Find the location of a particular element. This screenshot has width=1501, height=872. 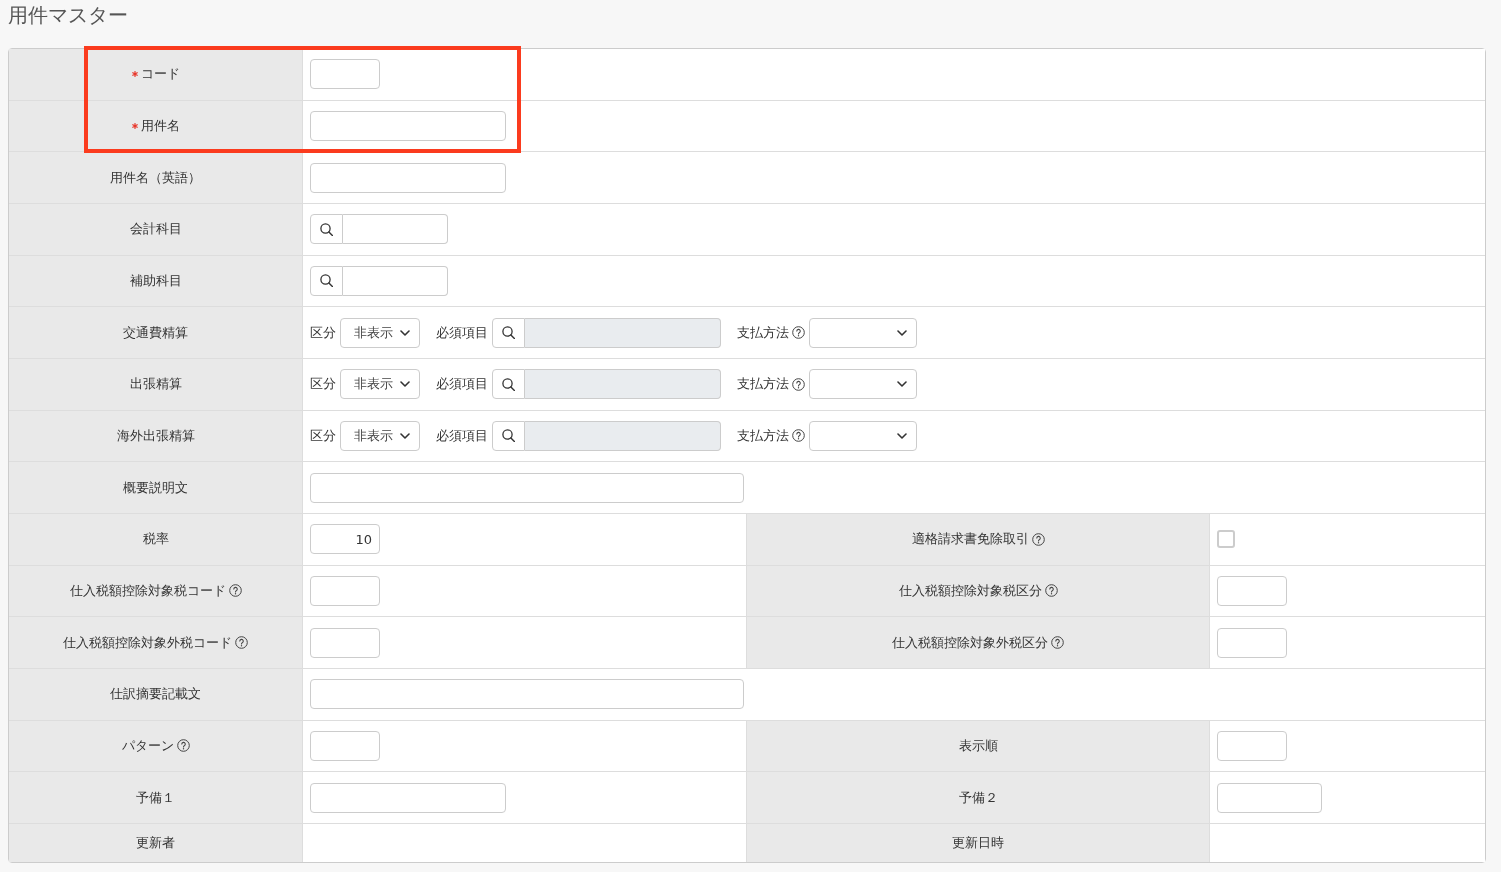

field-label: 海外出張精算 is located at coordinates (155, 435).